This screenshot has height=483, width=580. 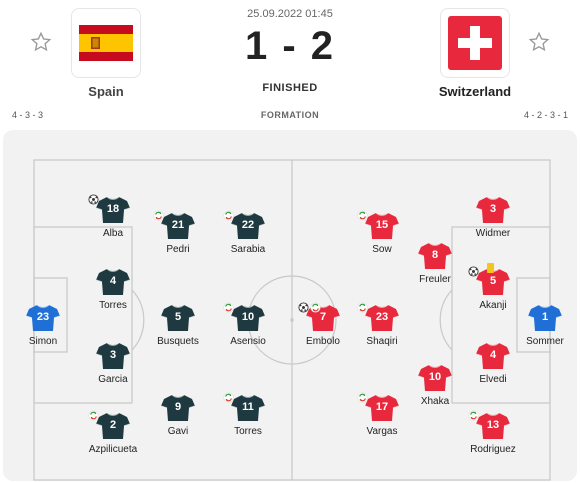 I want to click on player-name: Embolo, so click(x=323, y=341).